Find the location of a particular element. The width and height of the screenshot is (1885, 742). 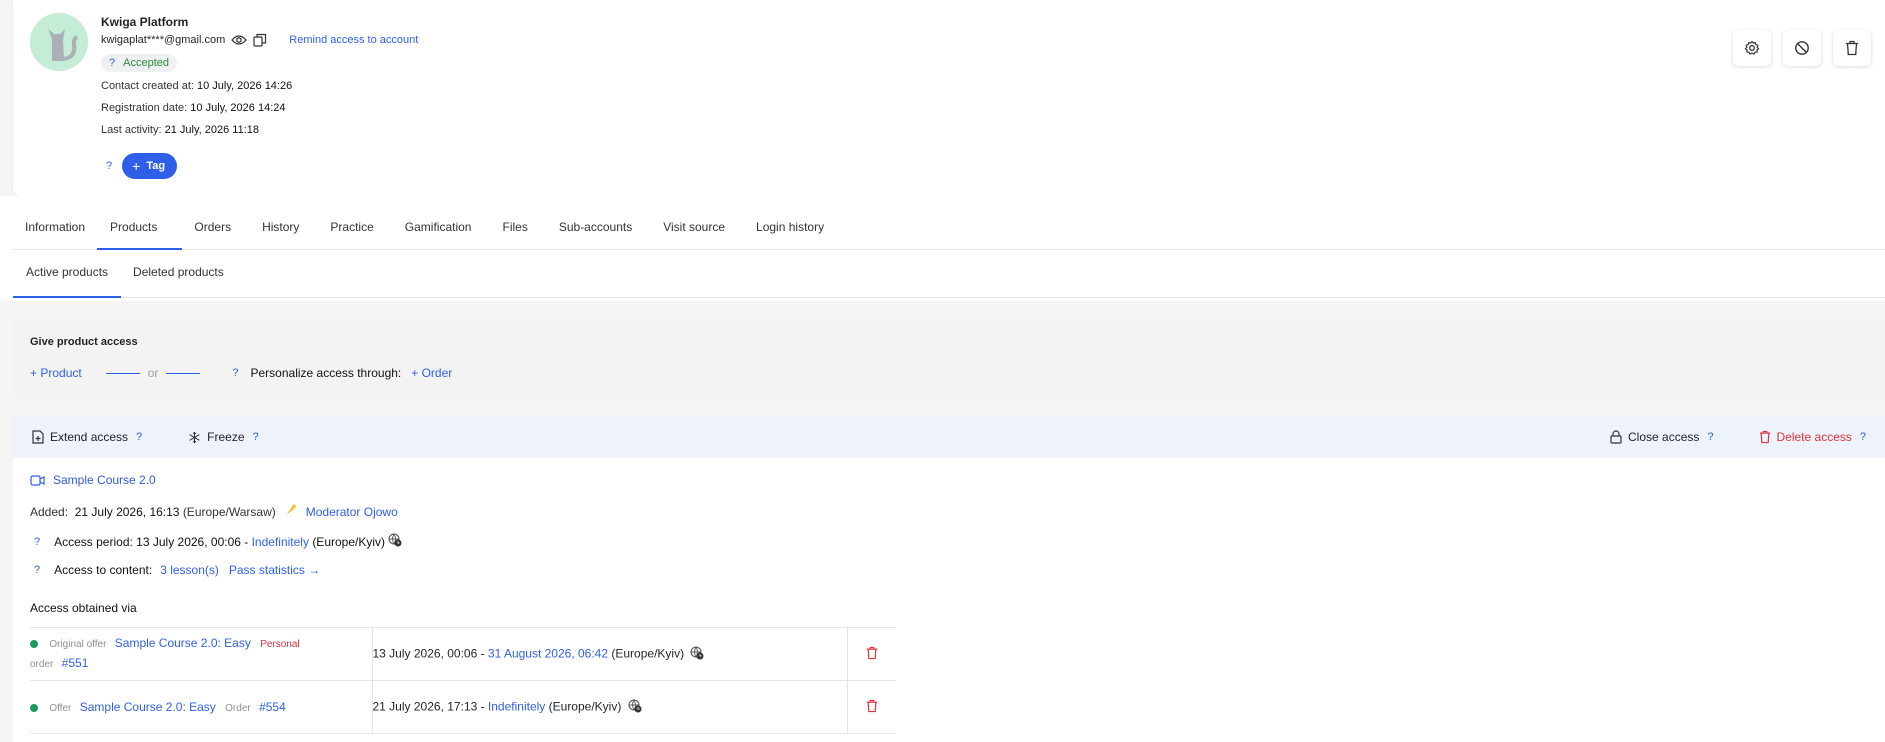

cat-avatar-icon is located at coordinates (59, 42).